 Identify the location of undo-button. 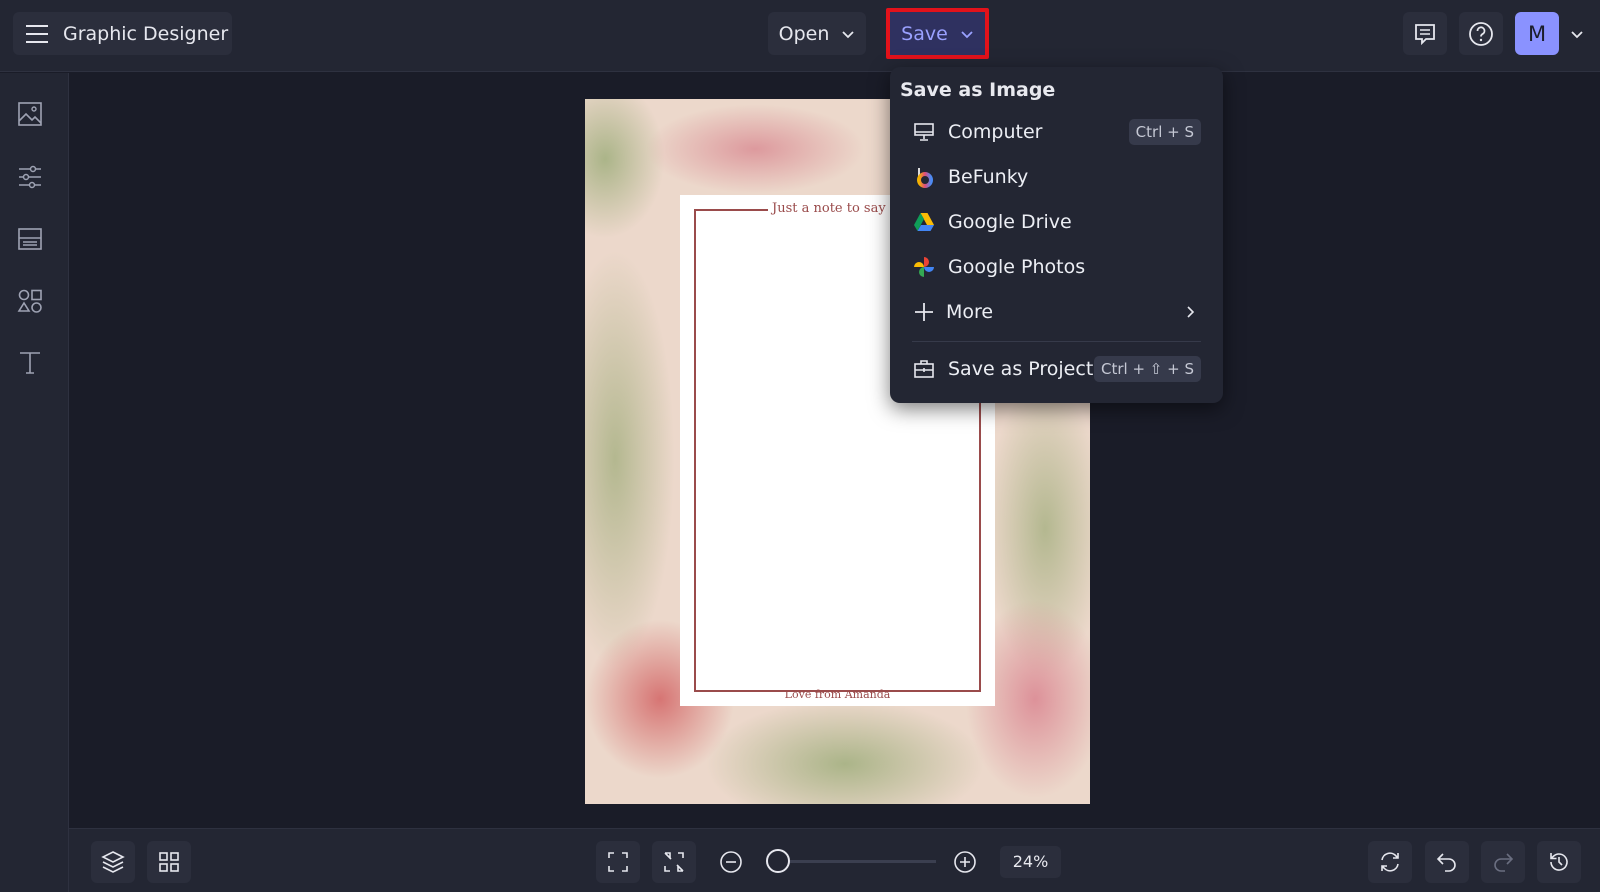
(1447, 862).